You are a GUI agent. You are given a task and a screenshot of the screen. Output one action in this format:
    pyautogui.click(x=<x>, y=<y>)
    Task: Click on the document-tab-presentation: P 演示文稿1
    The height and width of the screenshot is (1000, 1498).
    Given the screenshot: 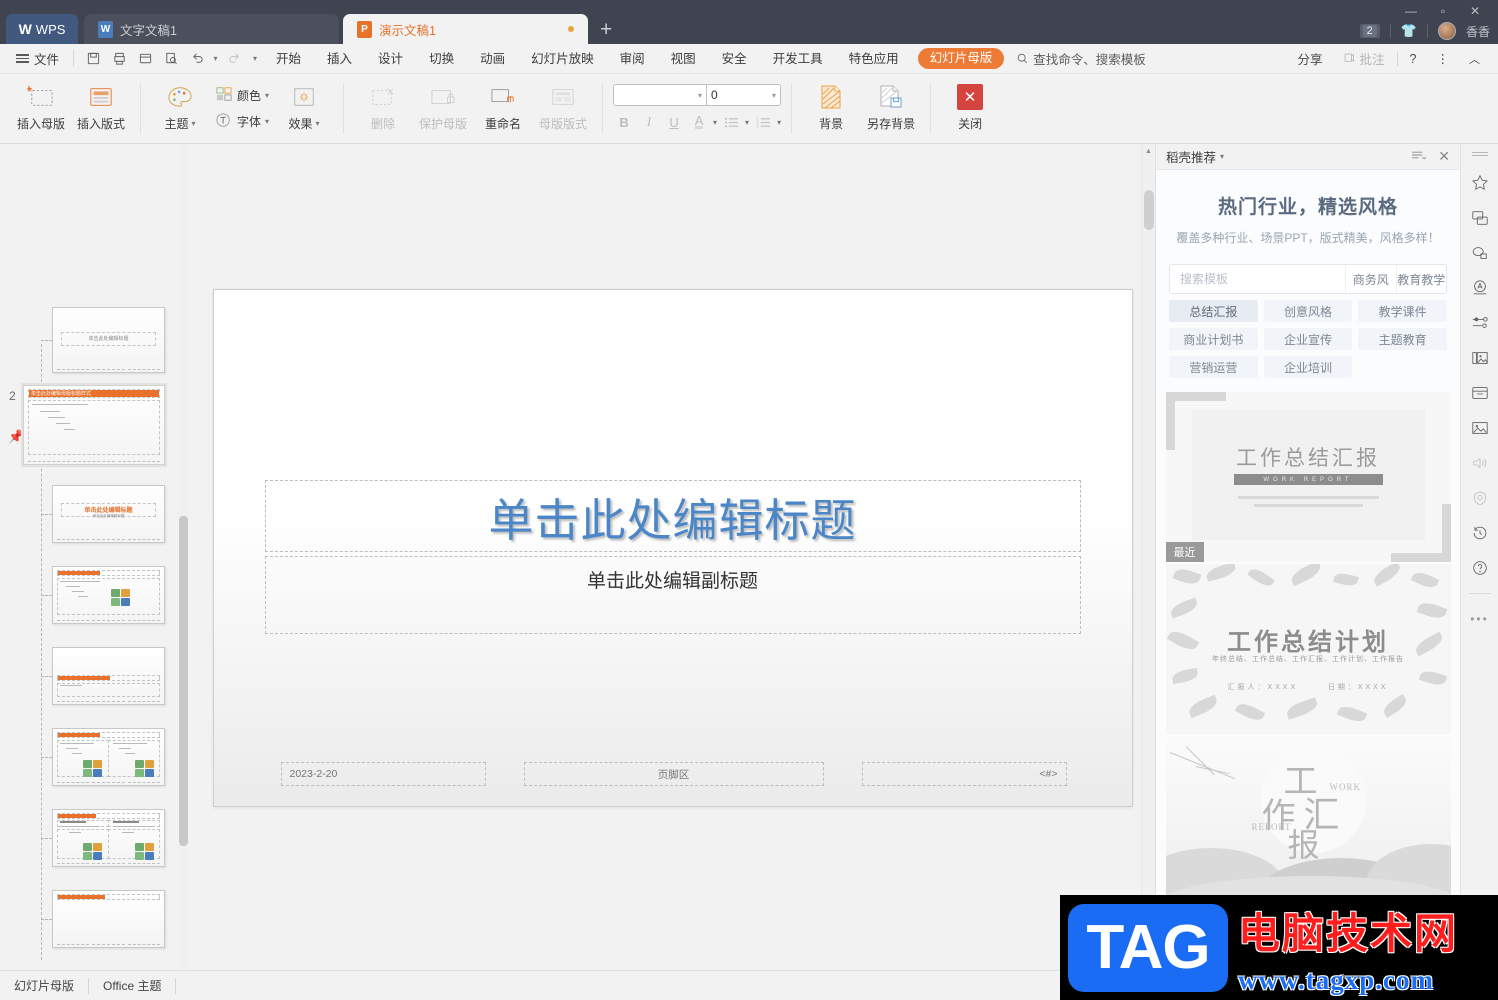 What is the action you would take?
    pyautogui.click(x=465, y=29)
    